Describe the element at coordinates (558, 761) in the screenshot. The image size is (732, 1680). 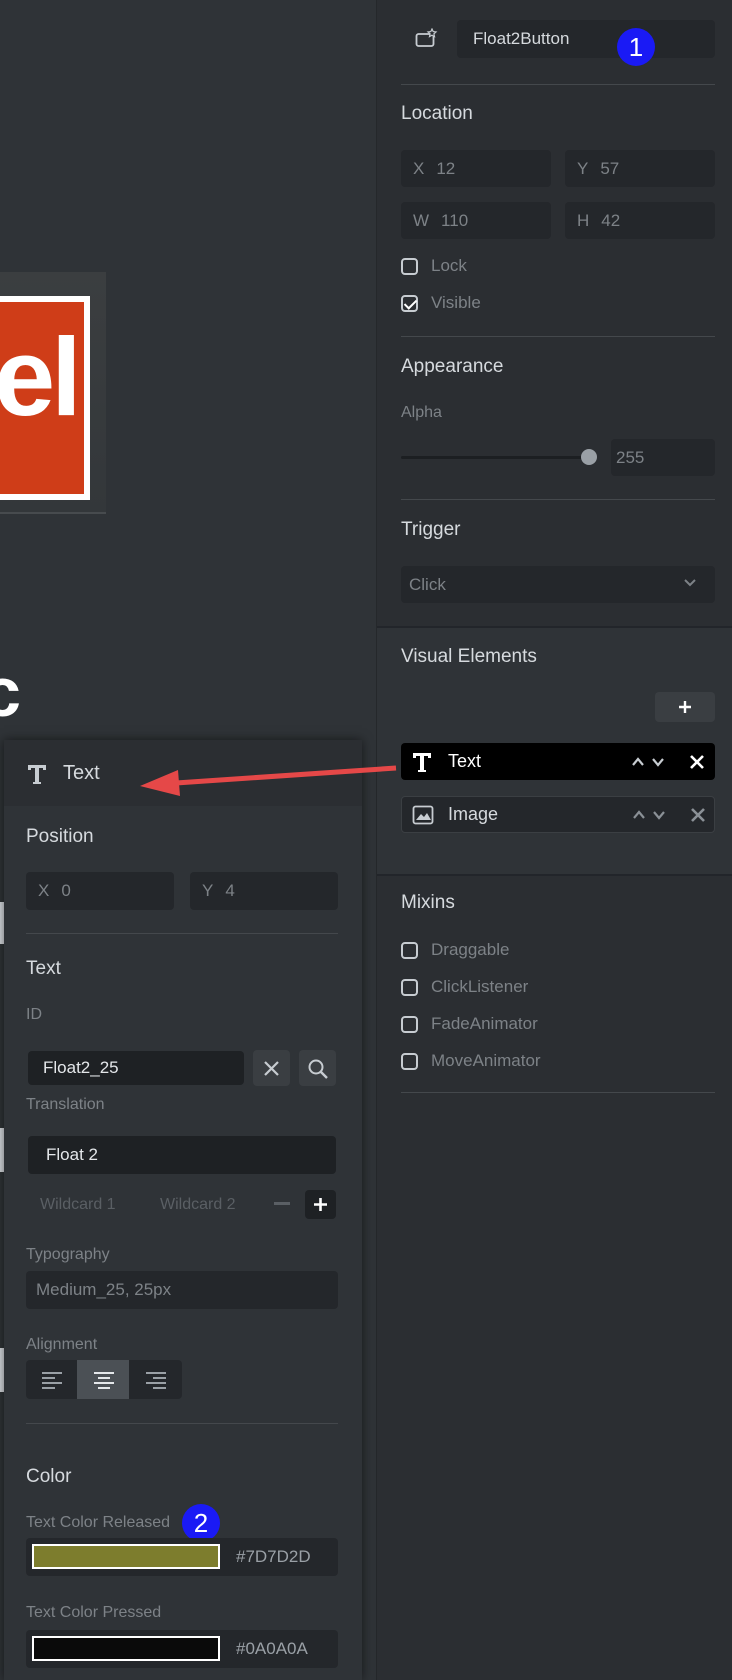
I see `visual-element-row-text: Text` at that location.